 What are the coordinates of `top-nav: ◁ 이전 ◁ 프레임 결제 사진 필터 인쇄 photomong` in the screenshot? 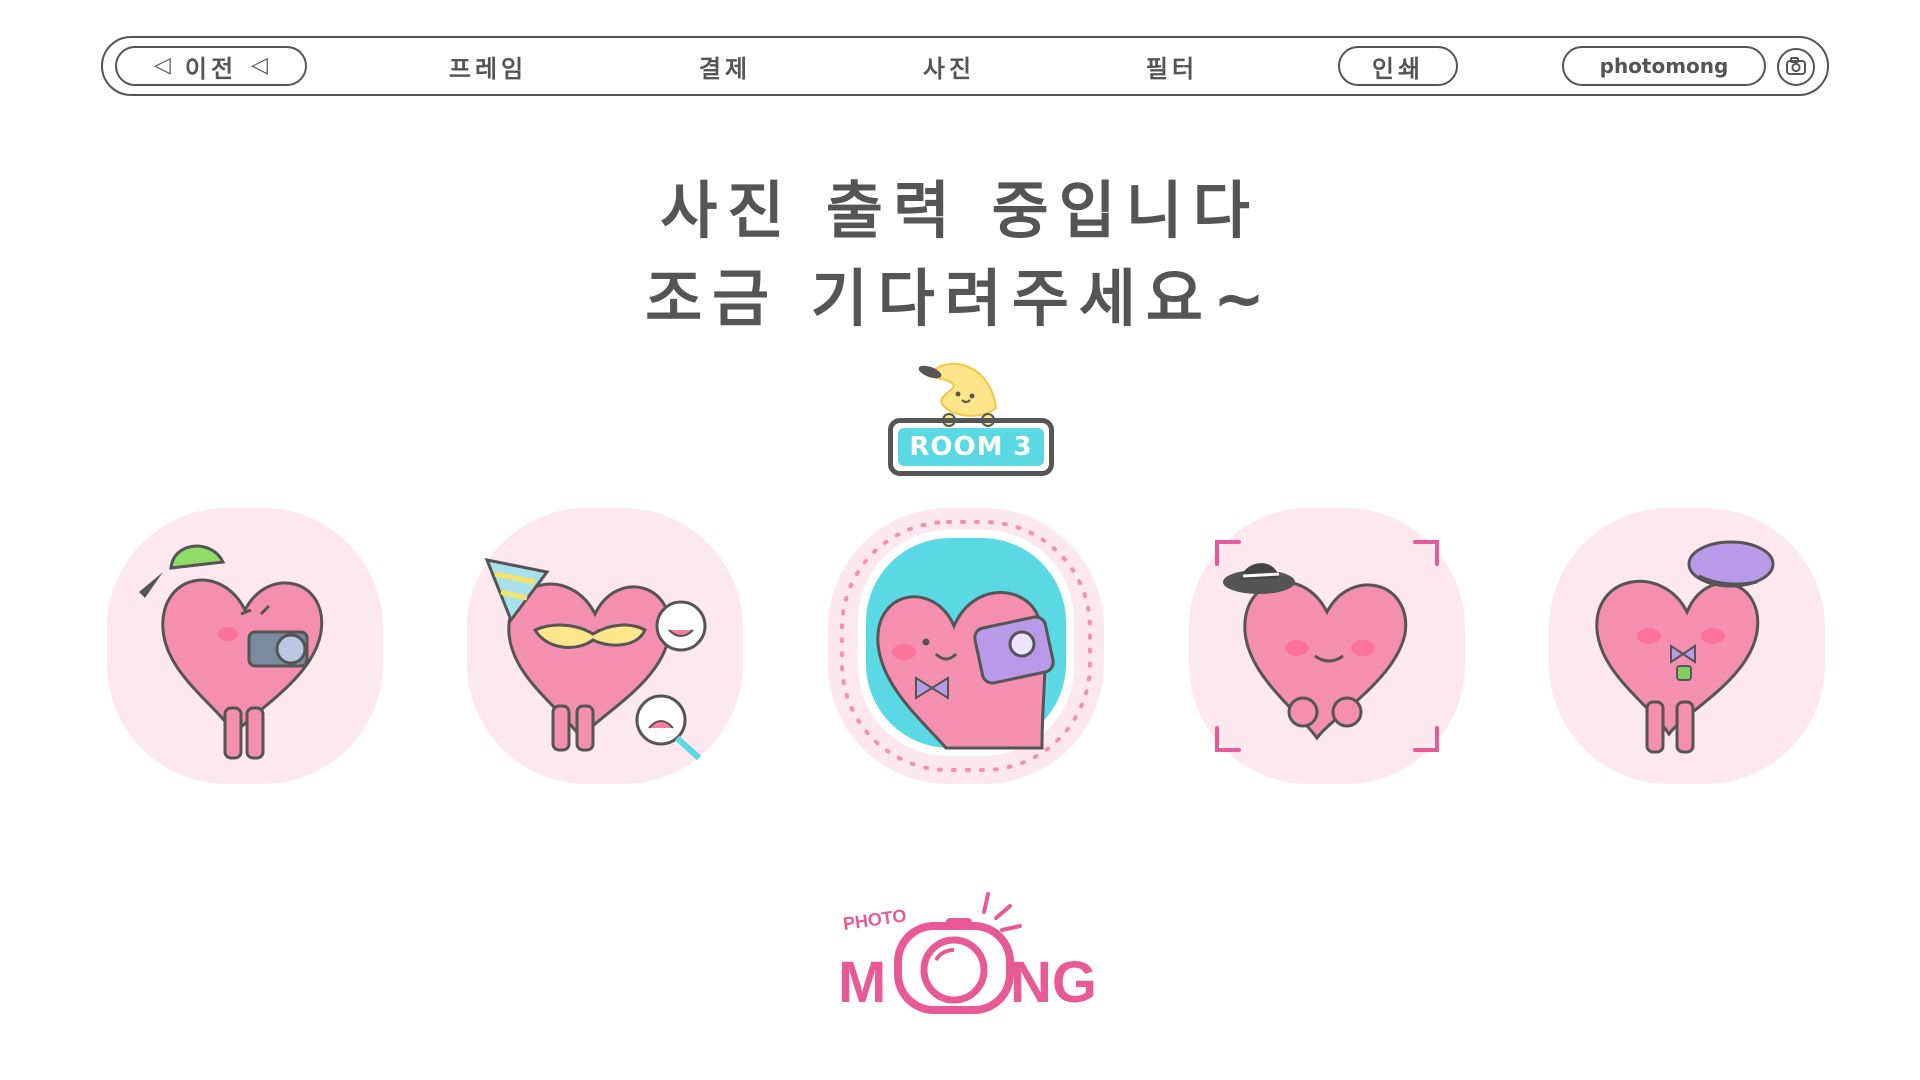 It's located at (965, 66).